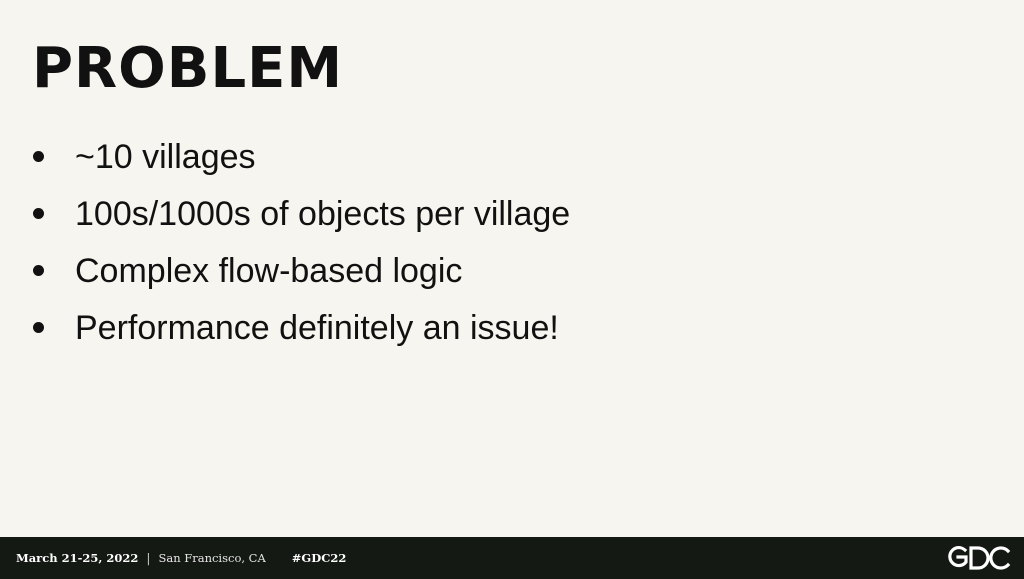 The image size is (1024, 579). I want to click on bullet-item: Performance definitely an issue!, so click(300, 327).